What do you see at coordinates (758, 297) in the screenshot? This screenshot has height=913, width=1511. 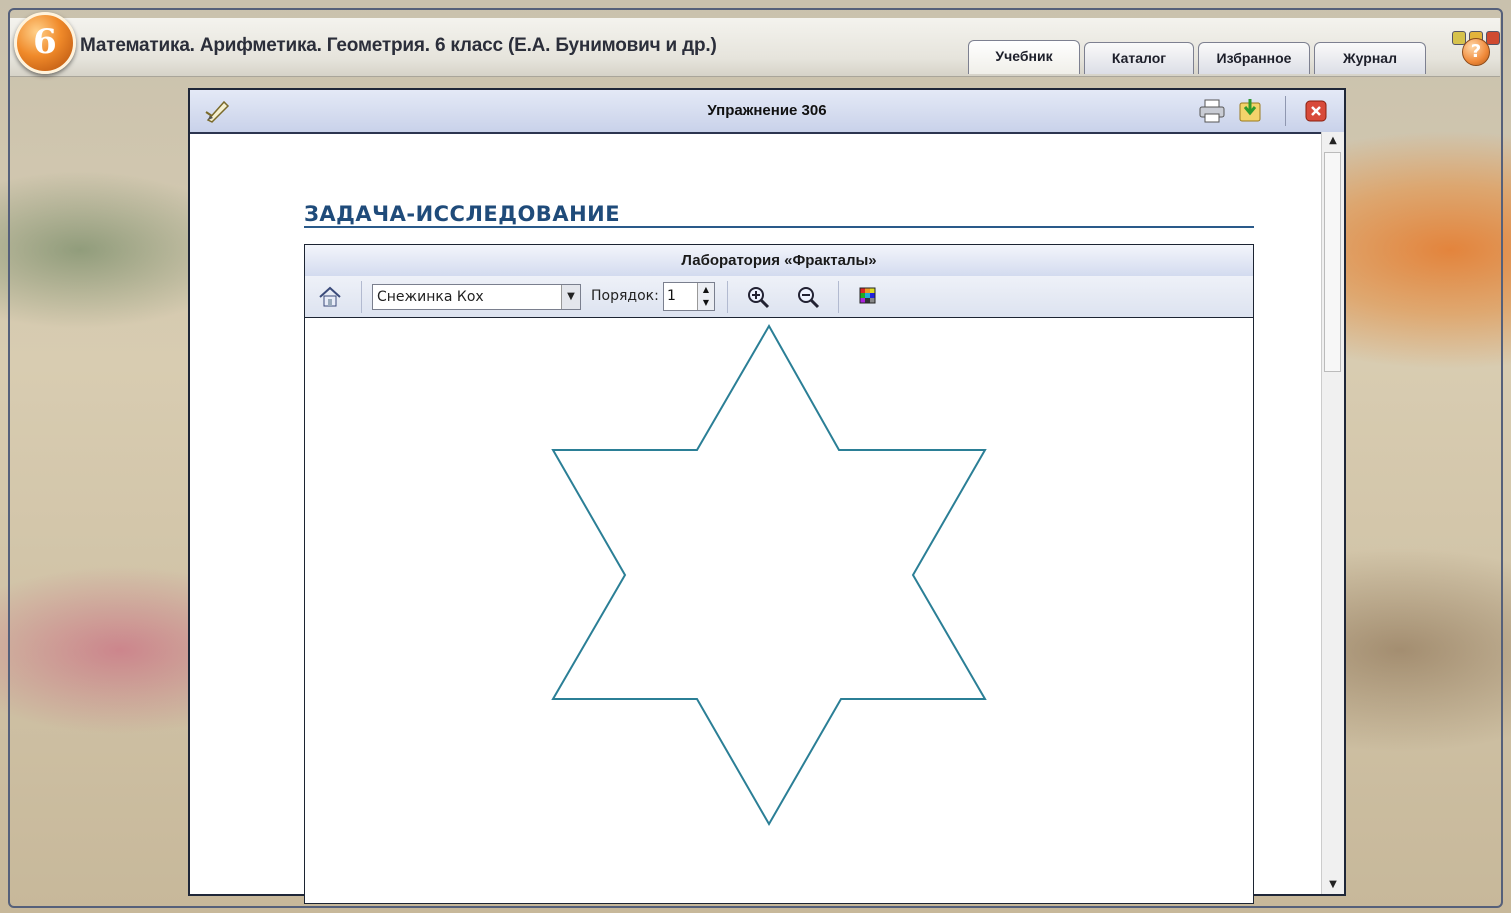 I see `zoom-in-icon` at bounding box center [758, 297].